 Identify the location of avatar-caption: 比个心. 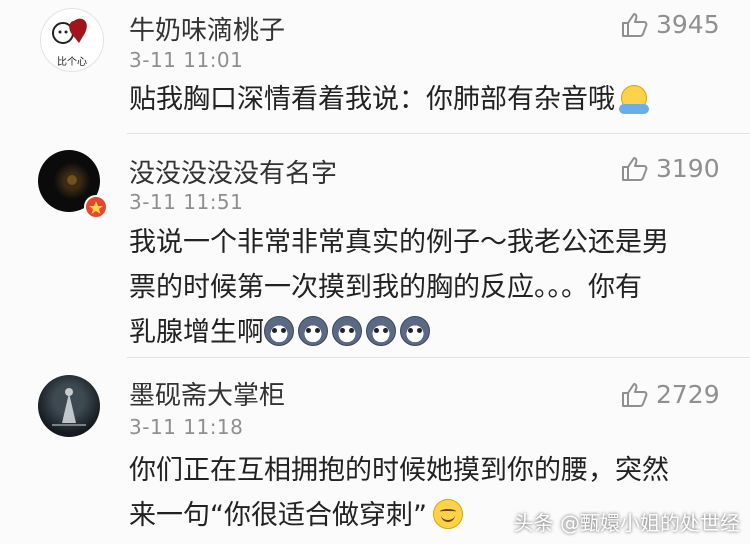
(72, 62).